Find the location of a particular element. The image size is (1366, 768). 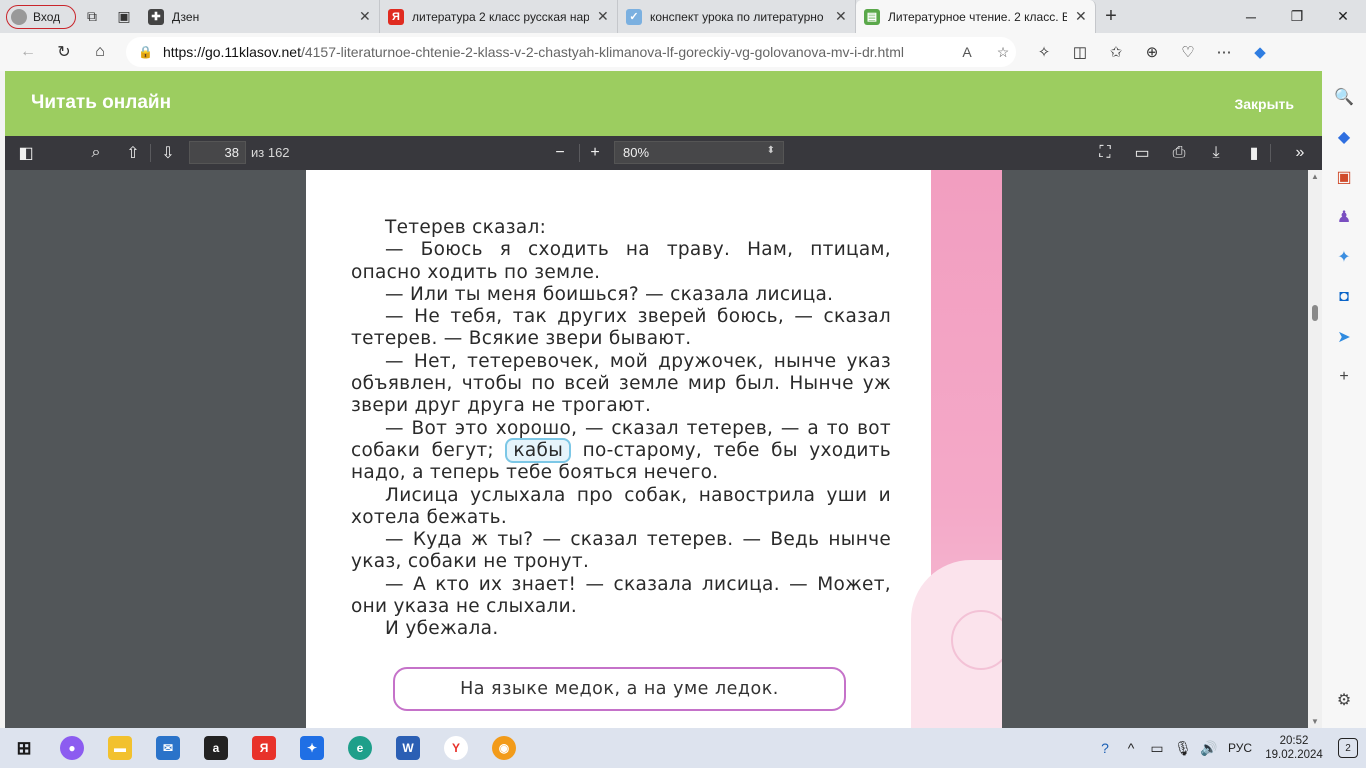

home-icon: ⌂ is located at coordinates (100, 52).